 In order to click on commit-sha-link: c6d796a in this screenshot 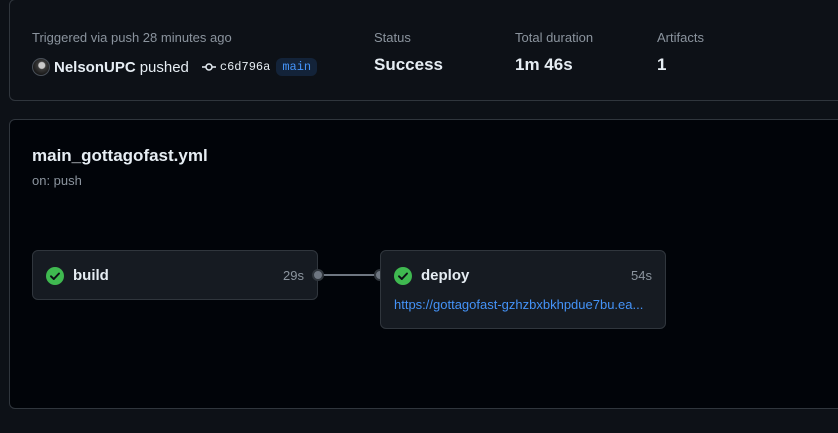, I will do `click(245, 67)`.